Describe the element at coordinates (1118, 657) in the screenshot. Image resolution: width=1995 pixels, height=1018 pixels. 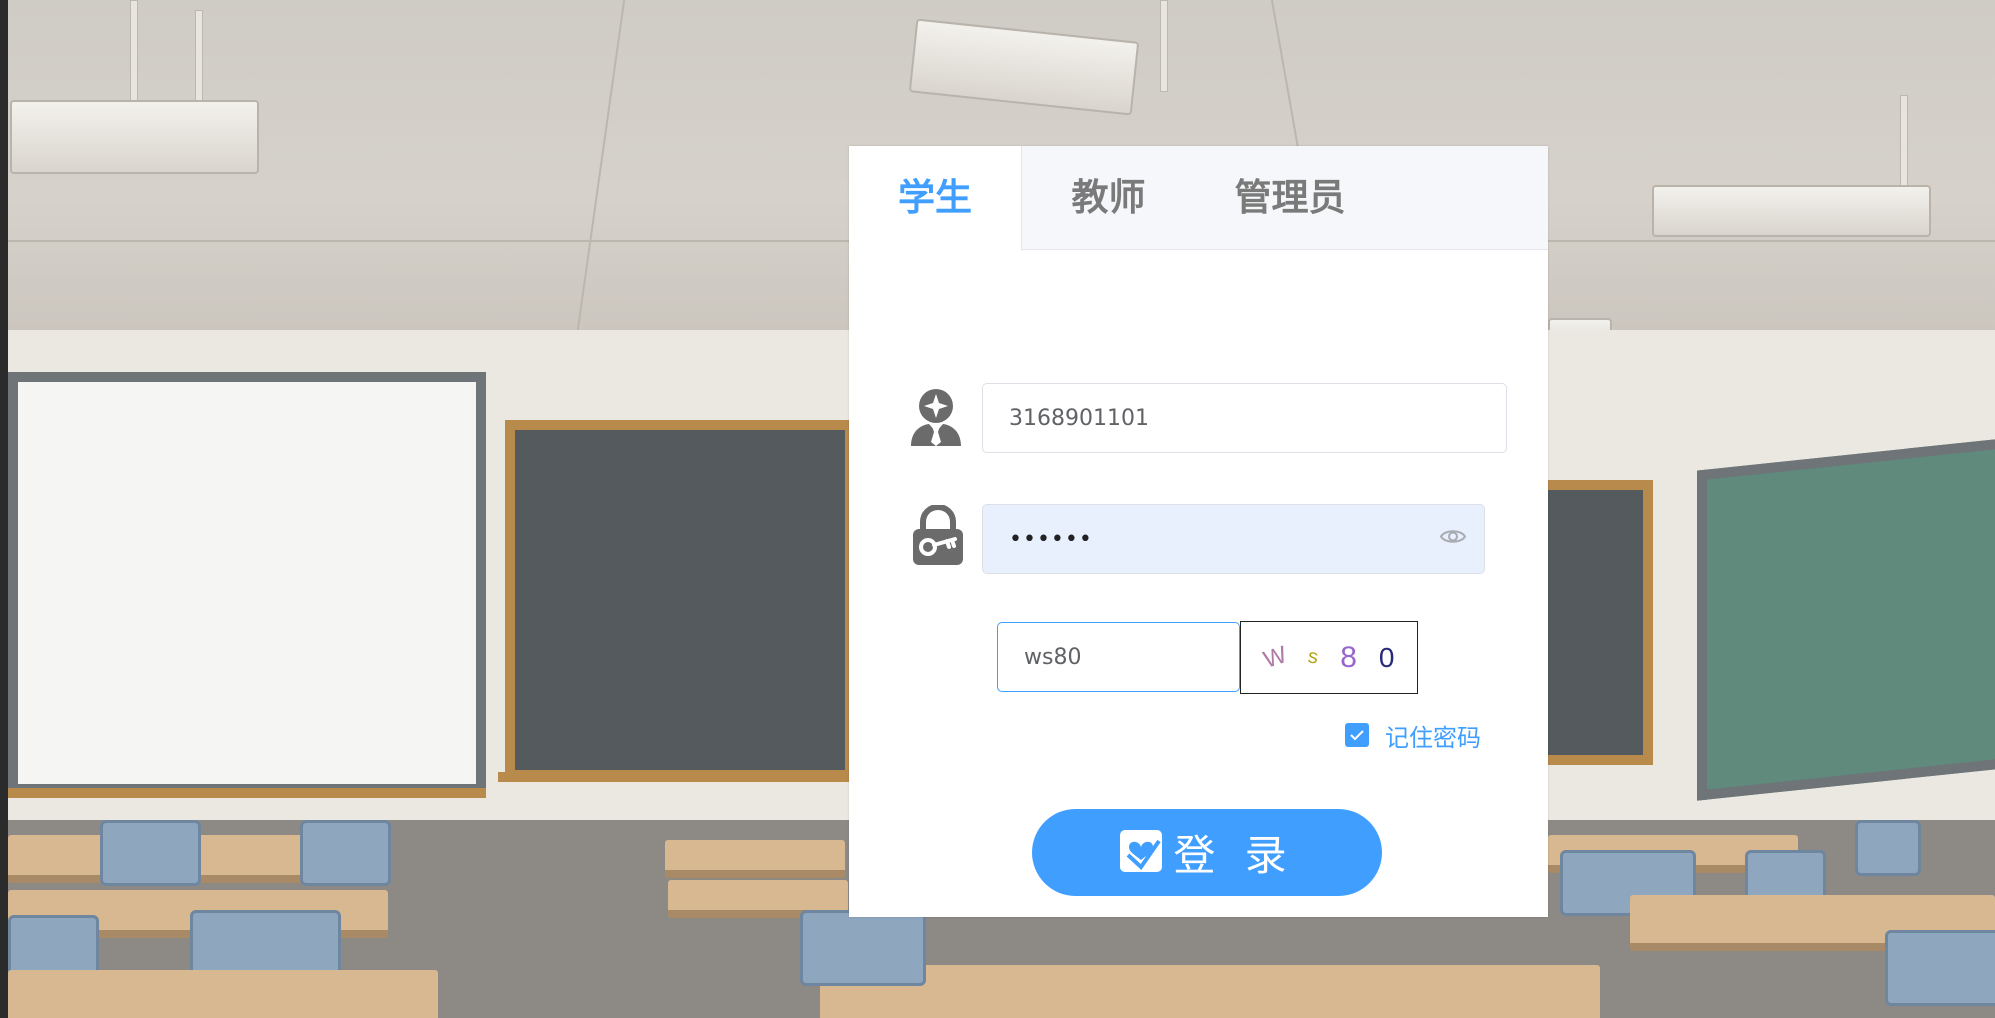
I see `captcha-input: ws80` at that location.